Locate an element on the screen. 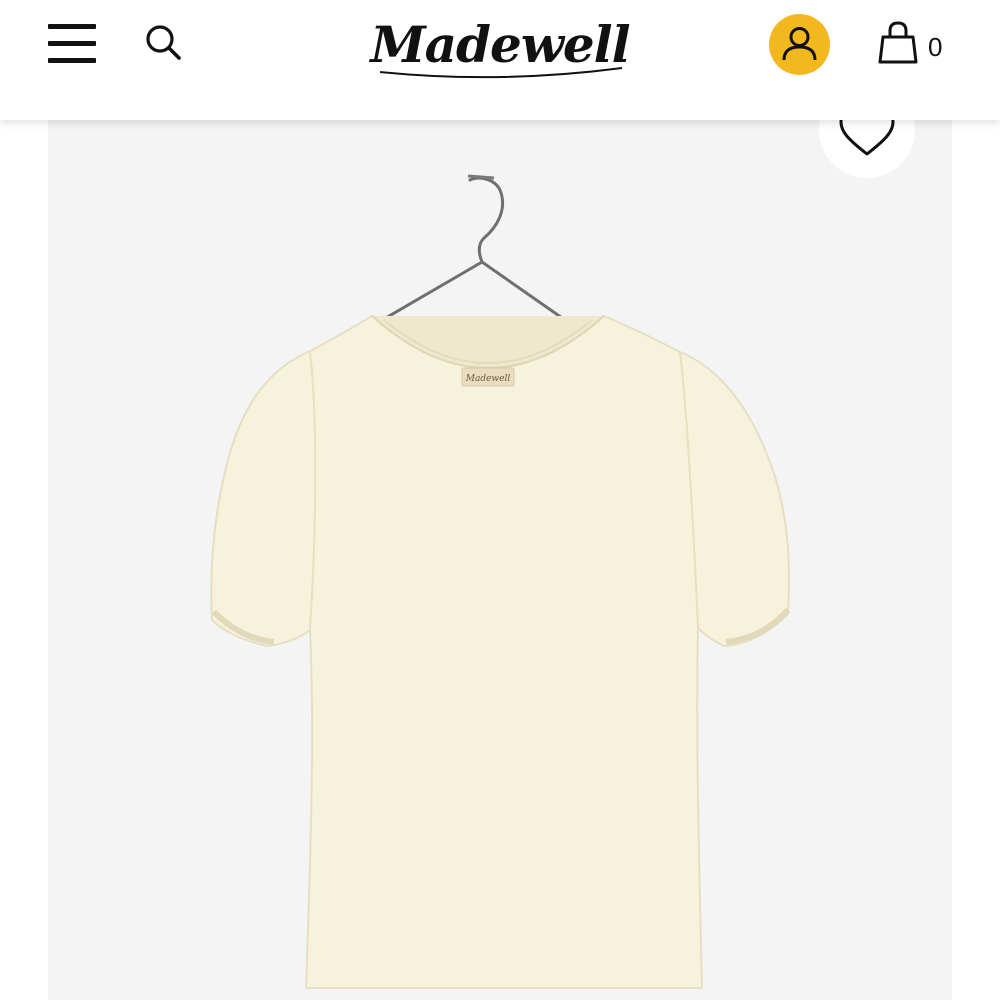  shopping-bag-button is located at coordinates (898, 44).